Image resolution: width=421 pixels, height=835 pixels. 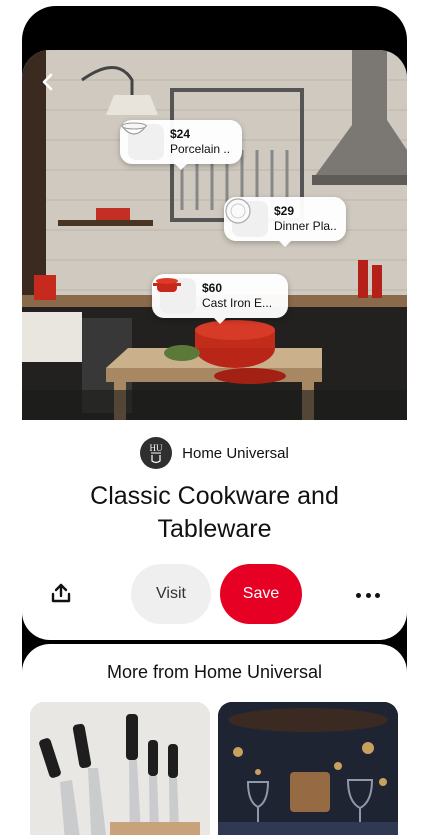 What do you see at coordinates (261, 594) in the screenshot?
I see `save-button: Save` at bounding box center [261, 594].